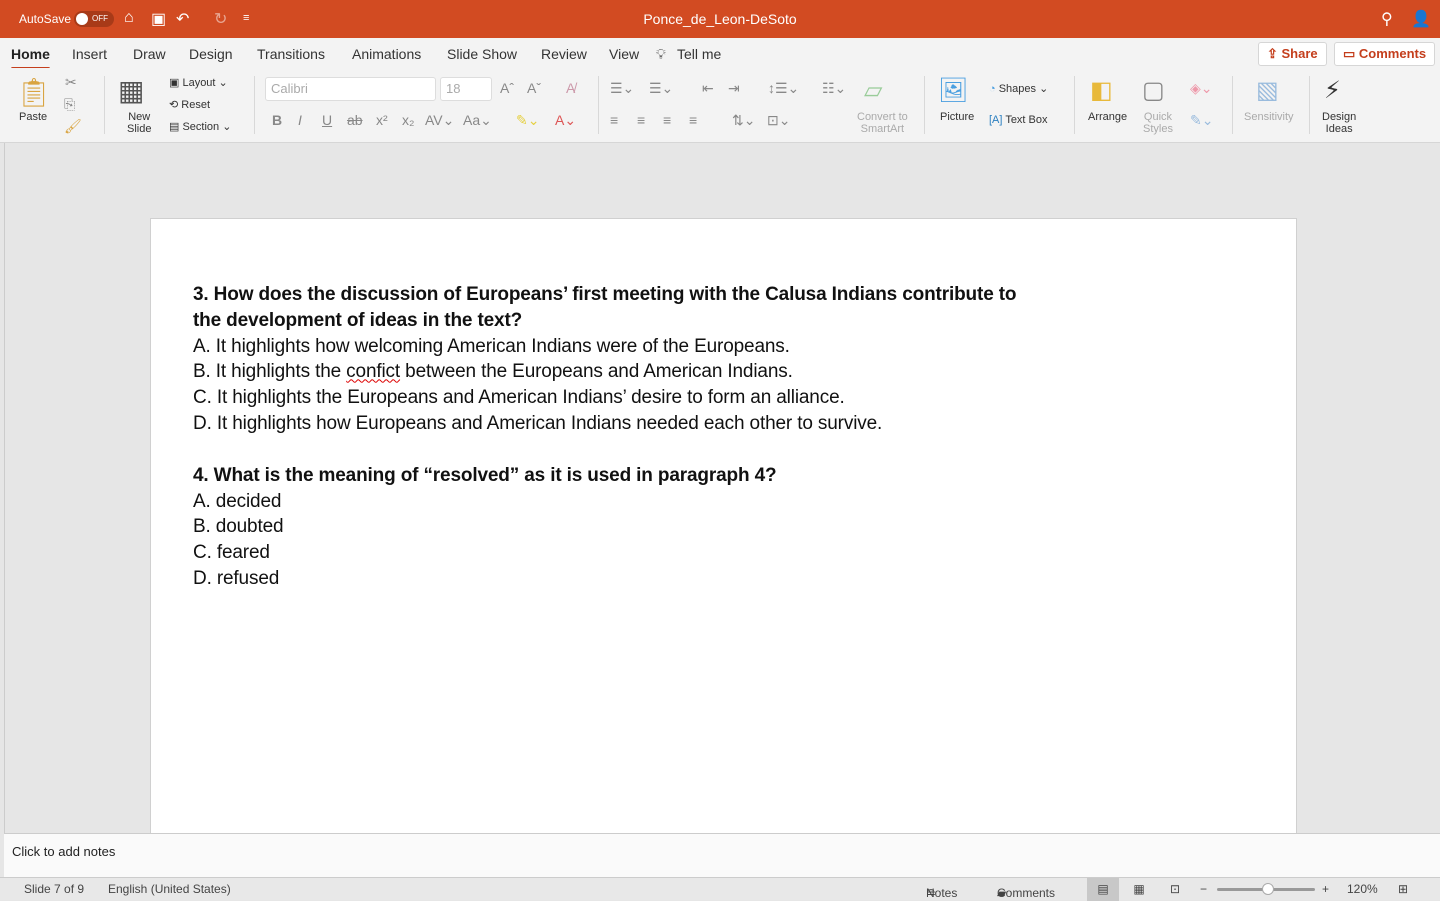 Image resolution: width=1440 pixels, height=901 pixels. What do you see at coordinates (129, 18) in the screenshot?
I see `home-icon: ⌂` at bounding box center [129, 18].